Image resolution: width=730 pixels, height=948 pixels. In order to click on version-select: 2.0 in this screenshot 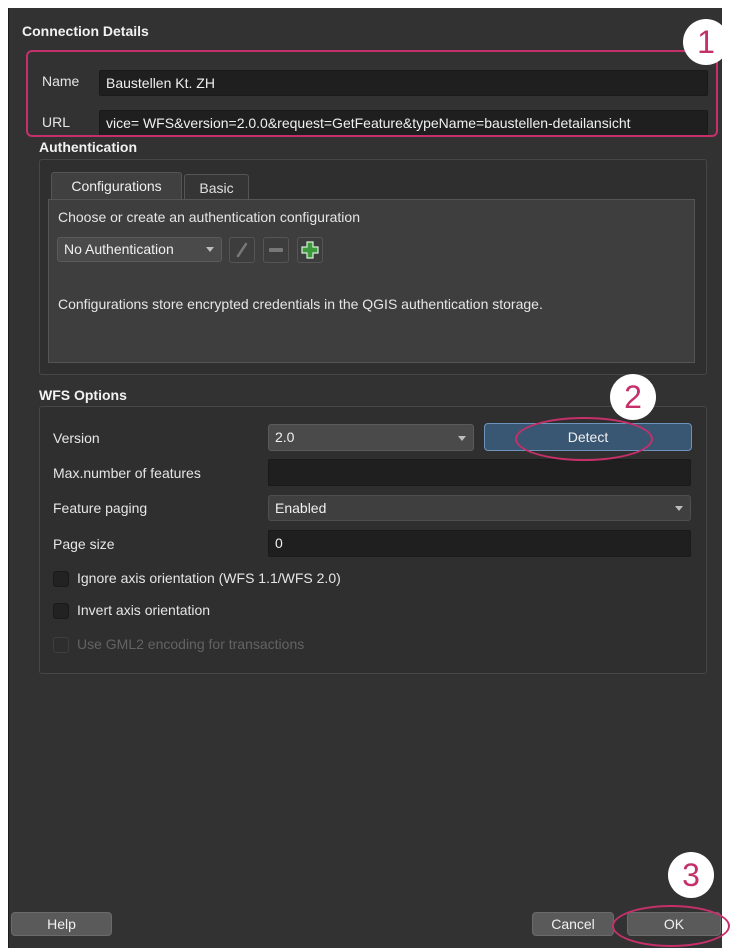, I will do `click(371, 437)`.